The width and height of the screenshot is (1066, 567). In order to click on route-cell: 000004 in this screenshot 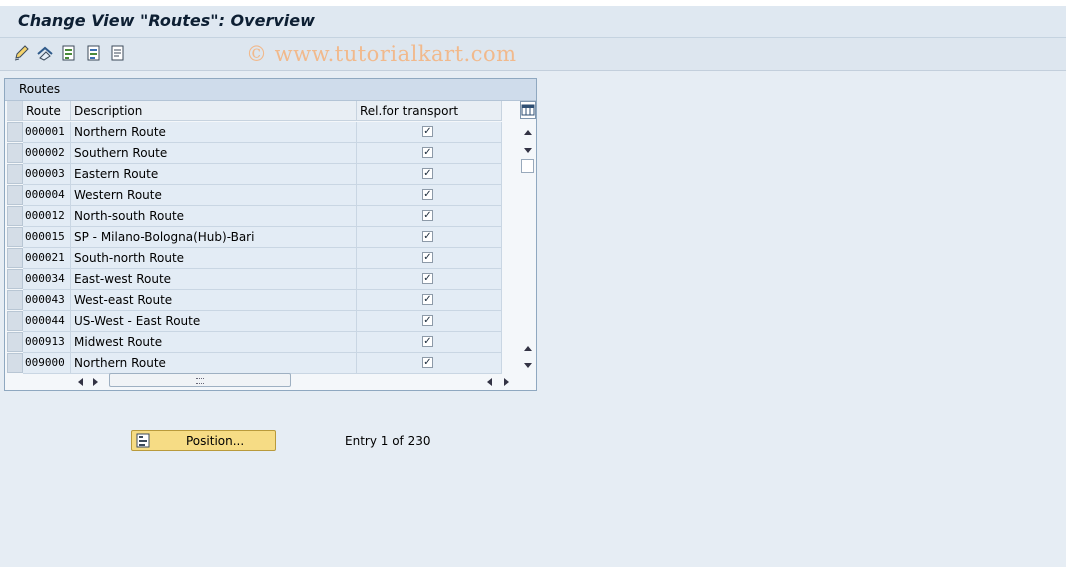, I will do `click(47, 195)`.